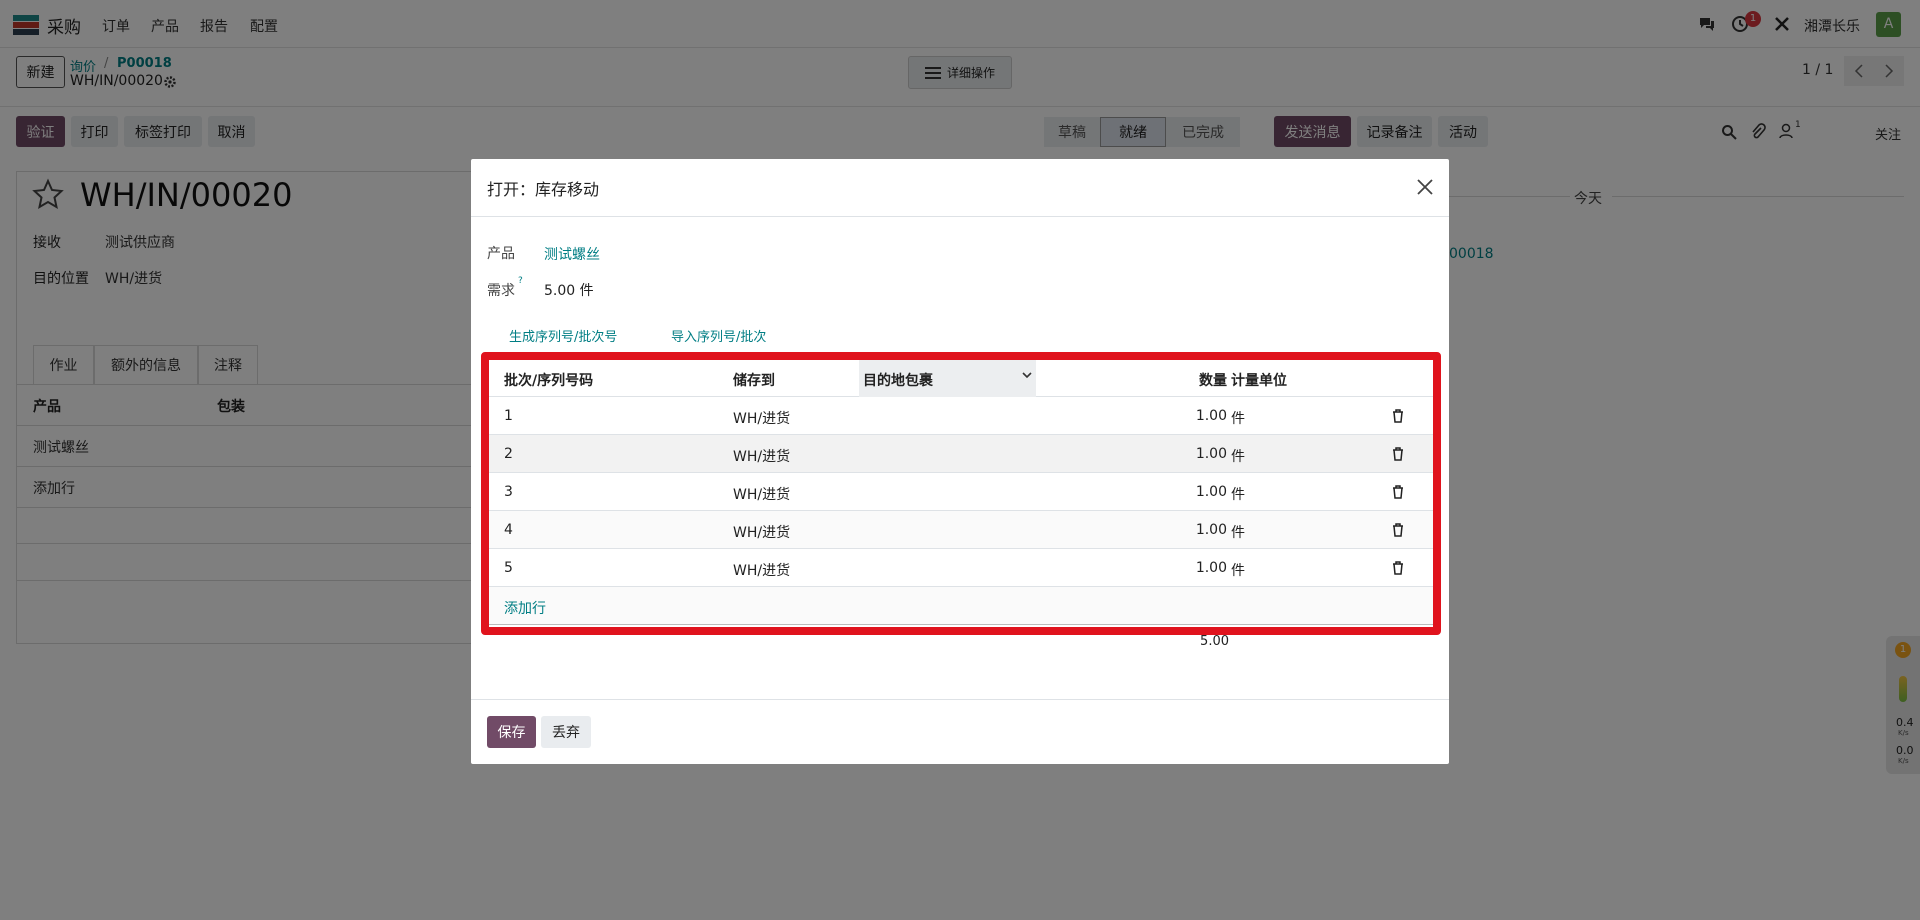  What do you see at coordinates (511, 732) in the screenshot?
I see `save-button: 保存` at bounding box center [511, 732].